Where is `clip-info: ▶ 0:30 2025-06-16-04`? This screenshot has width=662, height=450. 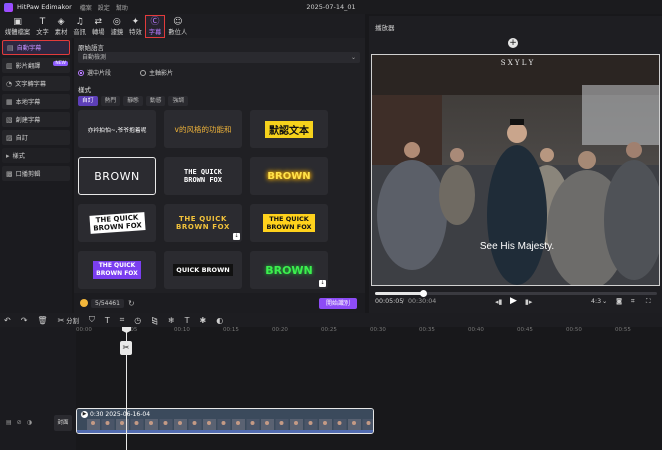 clip-info: ▶ 0:30 2025-06-16-04 is located at coordinates (115, 414).